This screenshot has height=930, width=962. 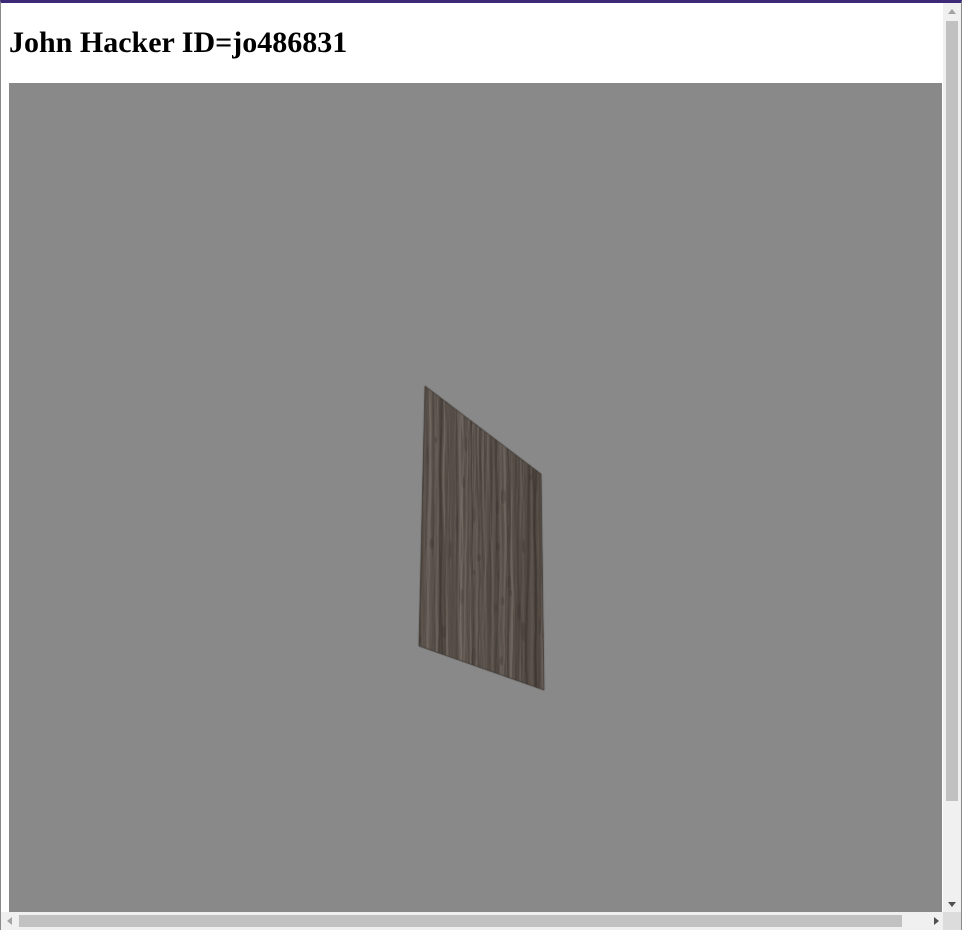 I want to click on vertical-scroll-thumb, so click(x=952, y=411).